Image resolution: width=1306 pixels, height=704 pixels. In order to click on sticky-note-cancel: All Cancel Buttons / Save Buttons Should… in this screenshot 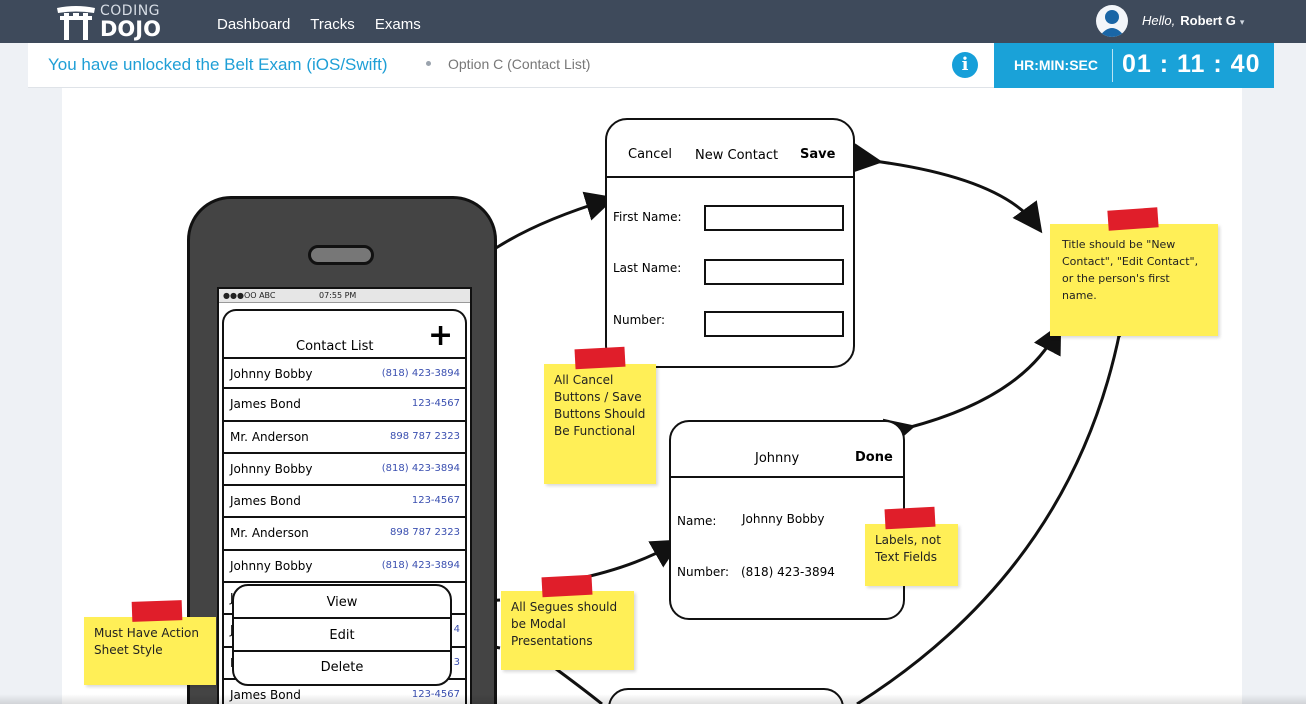, I will do `click(600, 424)`.